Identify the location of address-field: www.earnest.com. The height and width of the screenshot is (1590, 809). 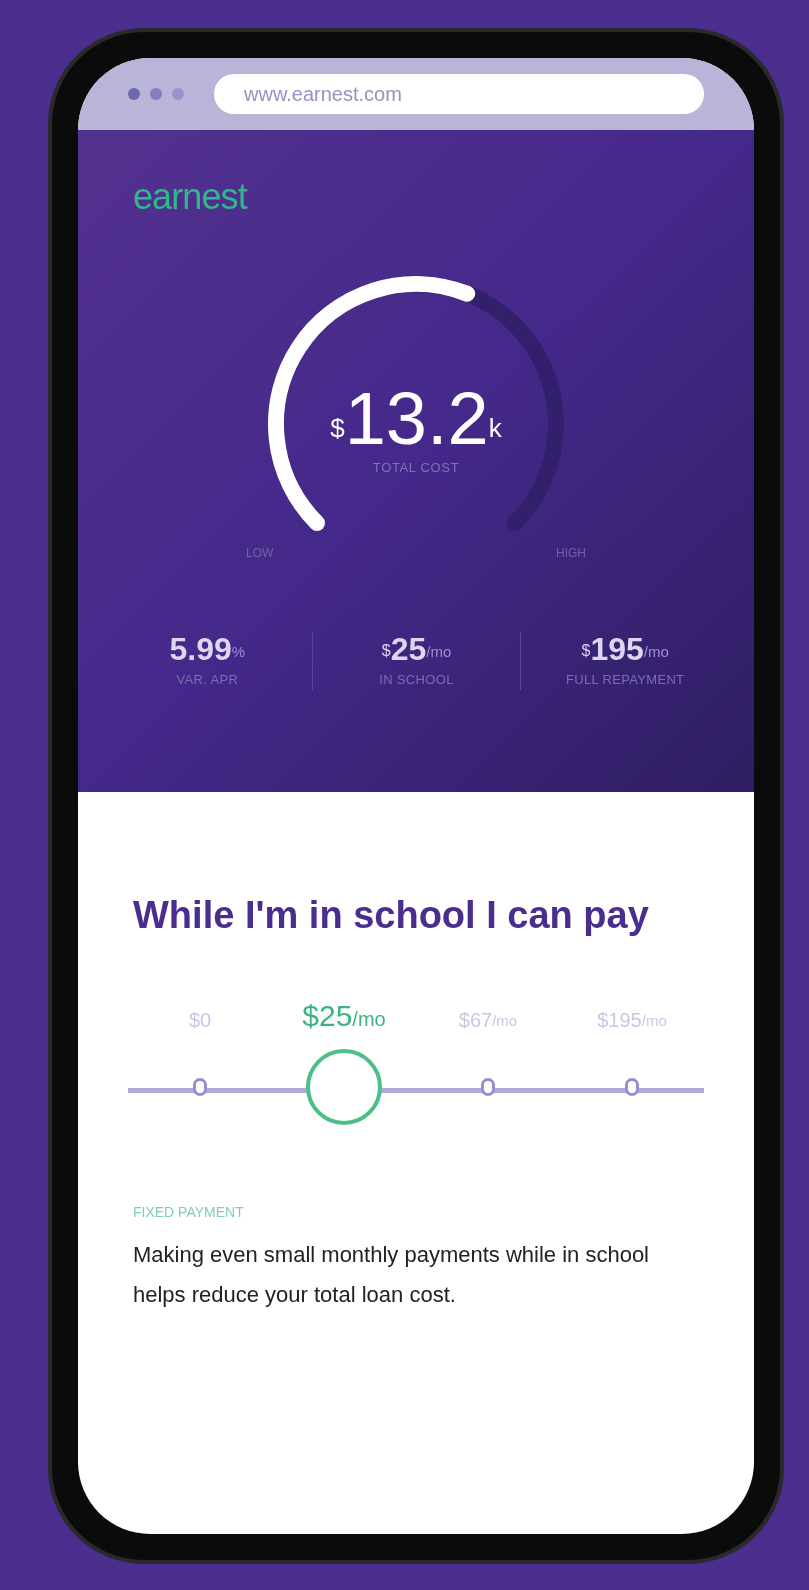
(459, 94).